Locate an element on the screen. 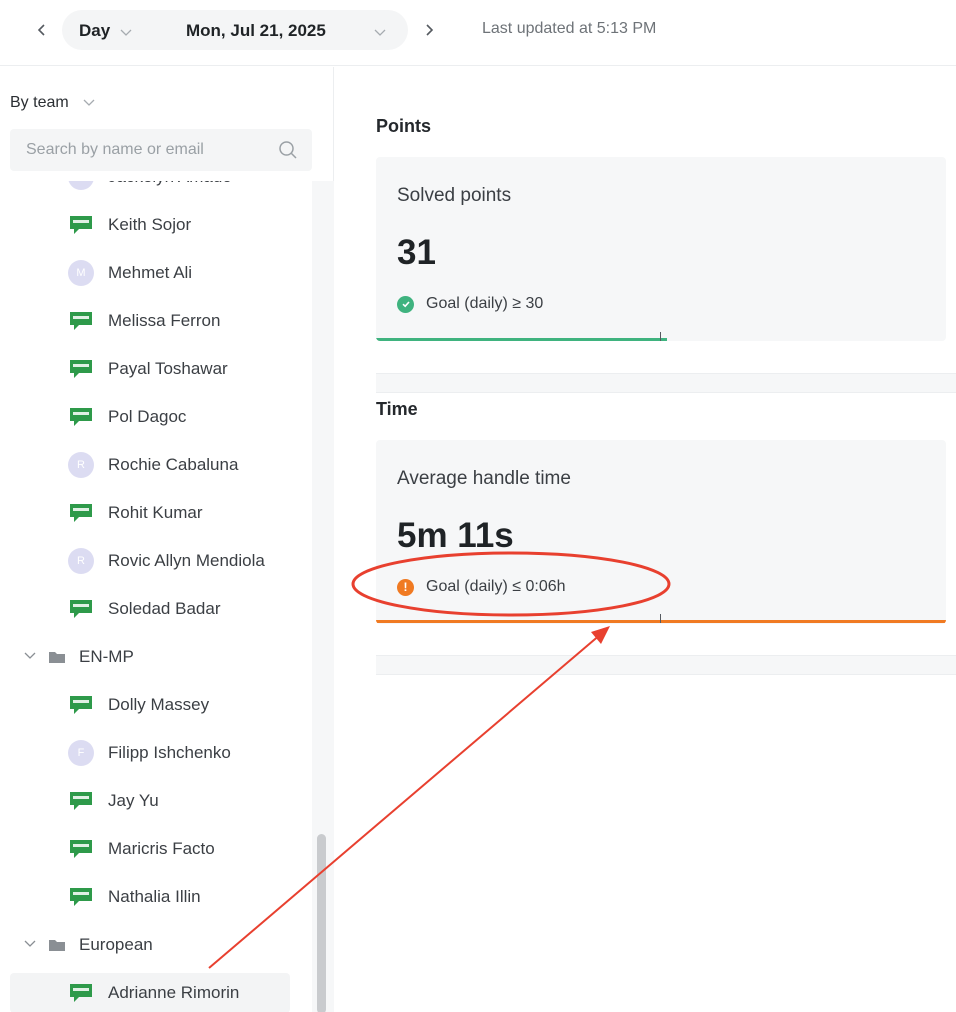  scrollbar-thumb is located at coordinates (321, 923).